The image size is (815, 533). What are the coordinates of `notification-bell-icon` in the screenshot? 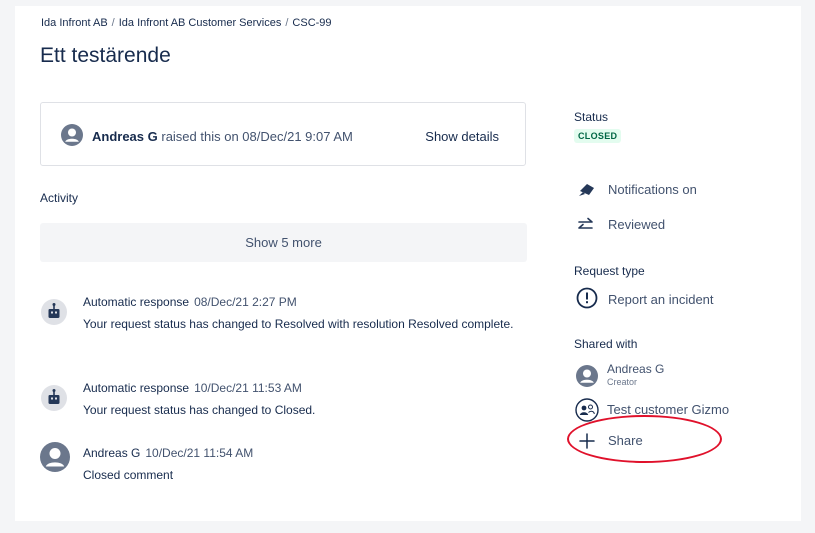 It's located at (586, 190).